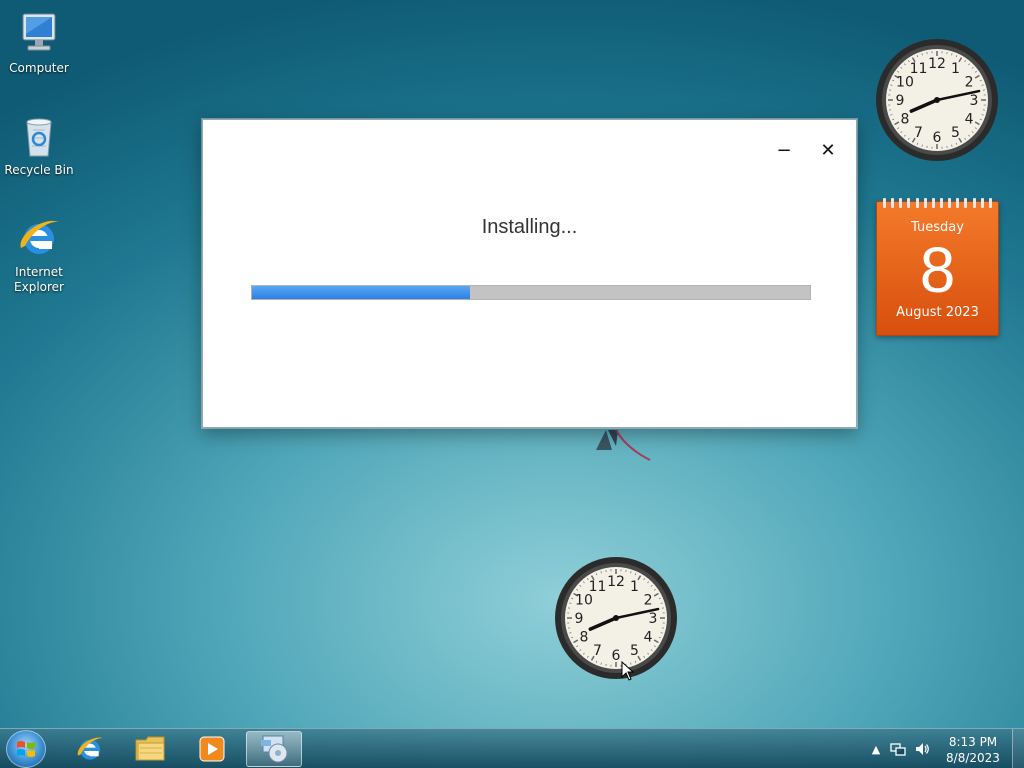 The height and width of the screenshot is (768, 1024). I want to click on desktop-icon-label: Computer, so click(39, 68).